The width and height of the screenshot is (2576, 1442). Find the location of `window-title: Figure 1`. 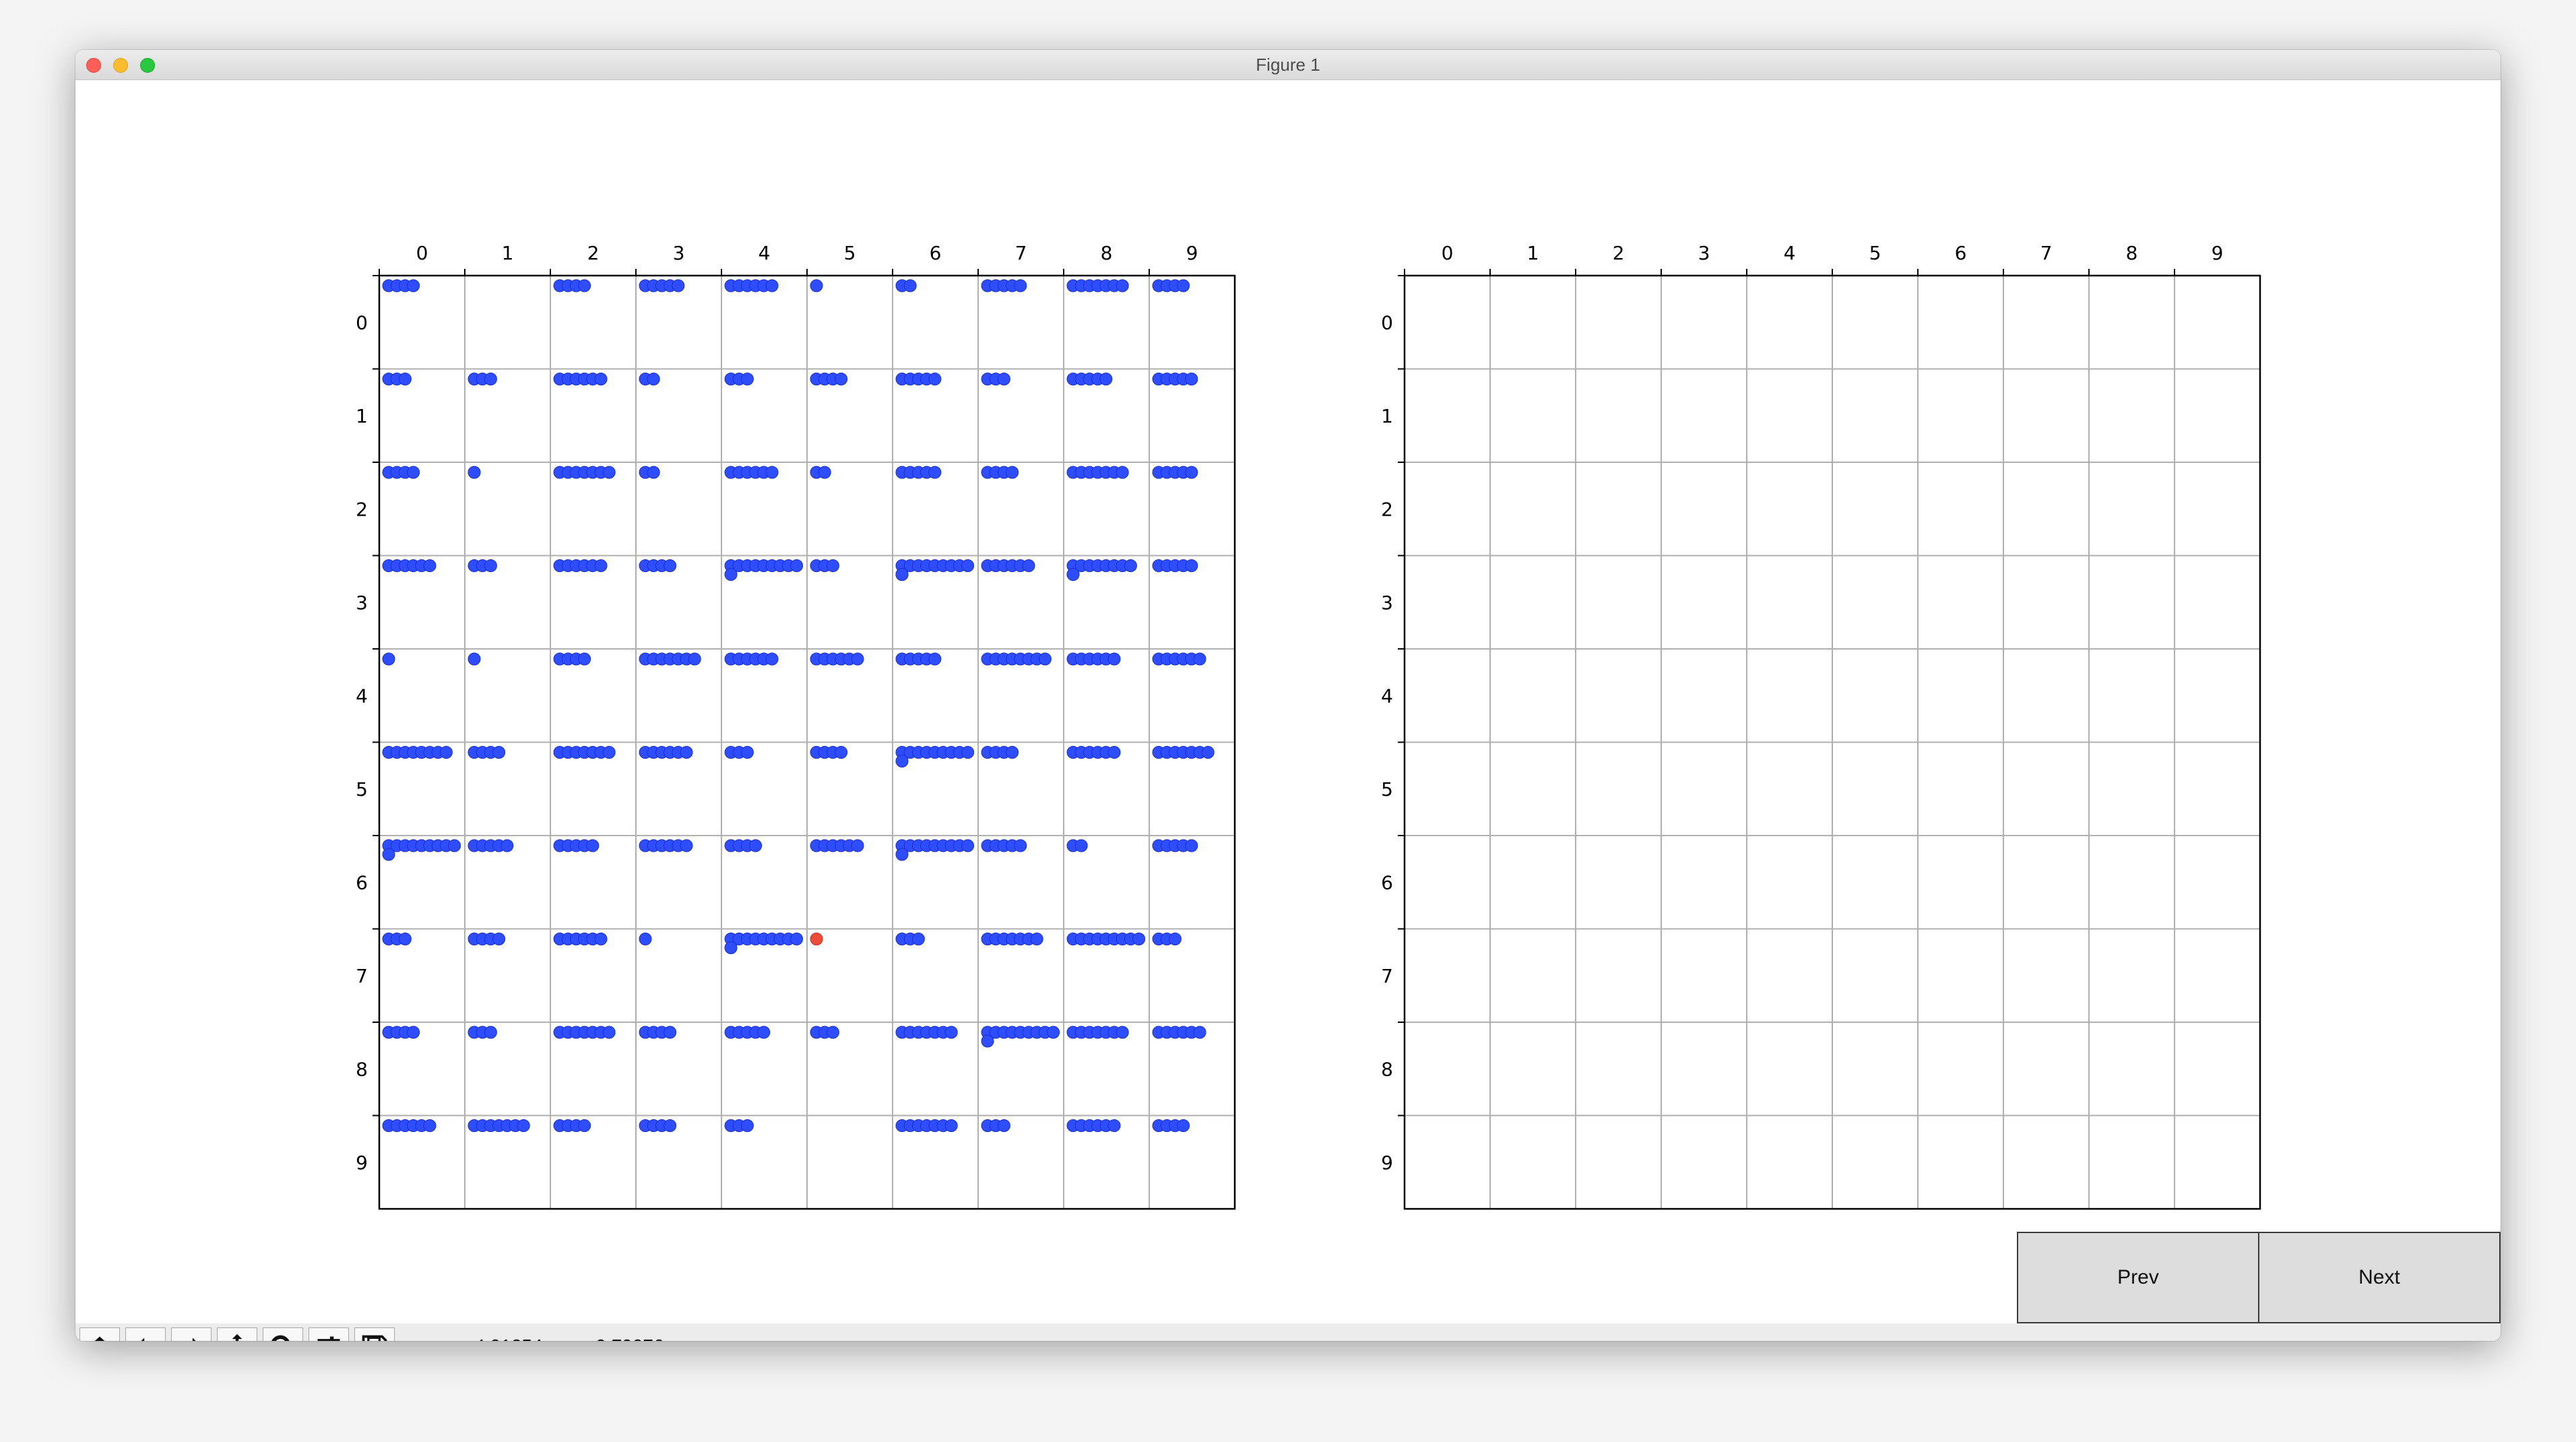

window-title: Figure 1 is located at coordinates (1288, 65).